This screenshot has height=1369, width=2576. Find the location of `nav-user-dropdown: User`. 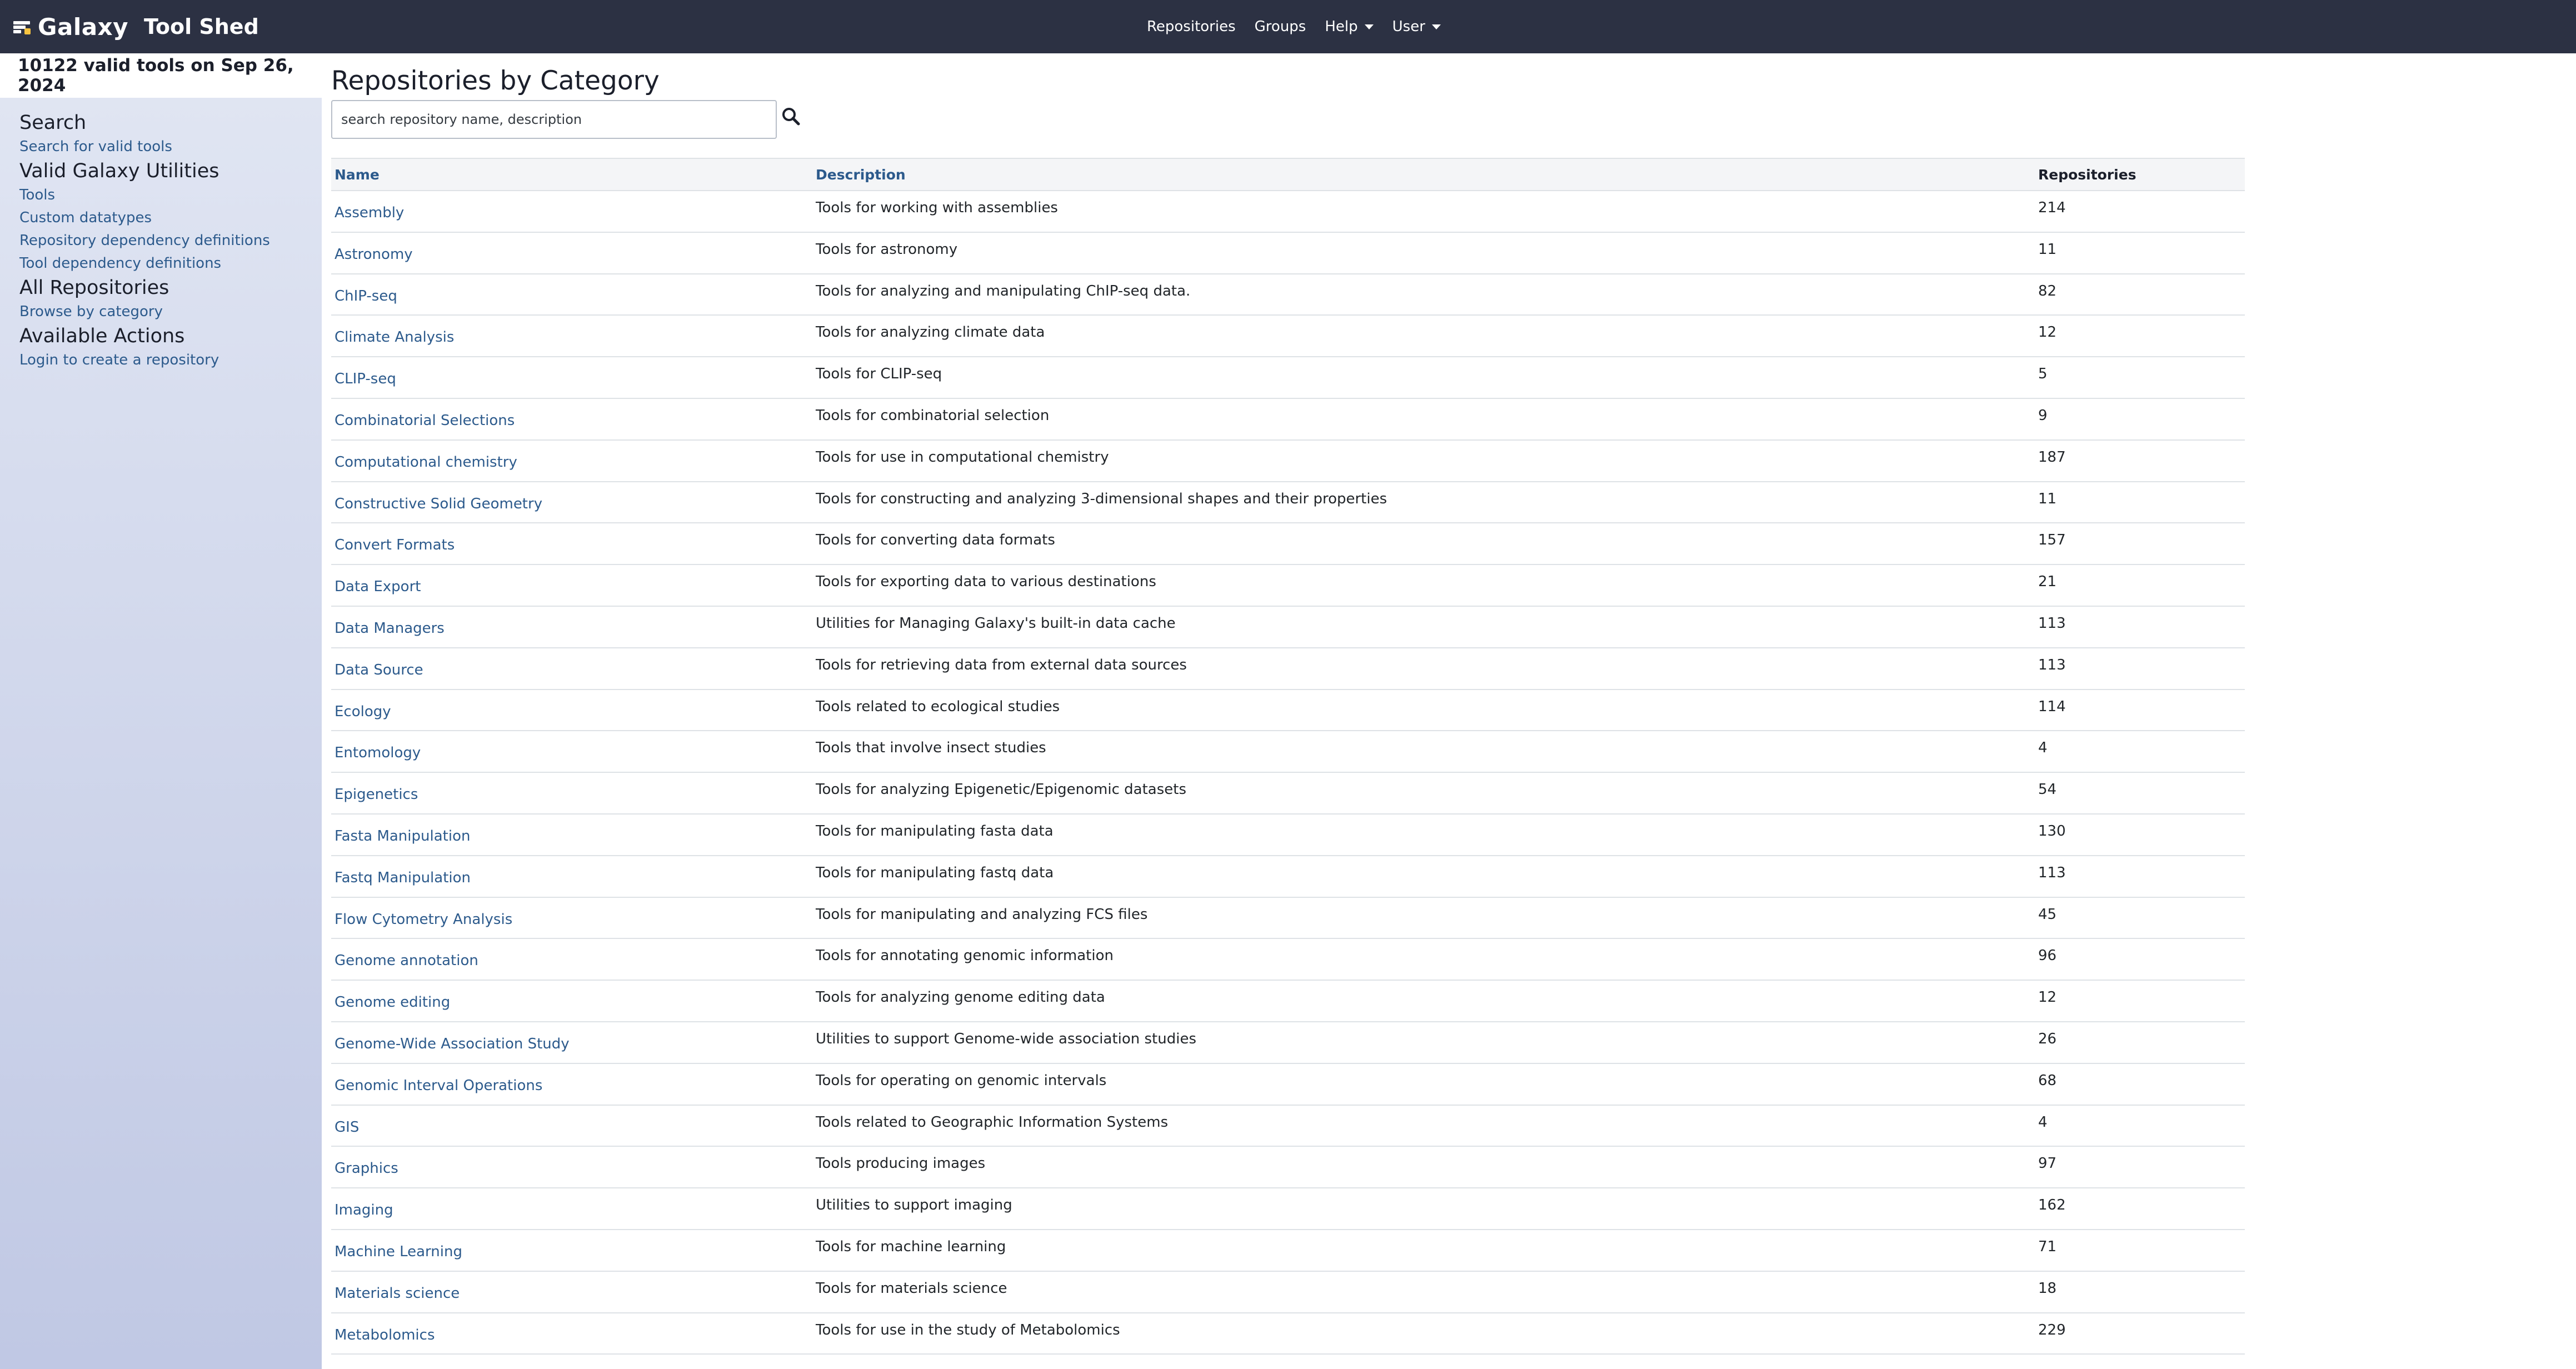

nav-user-dropdown: User is located at coordinates (1417, 26).